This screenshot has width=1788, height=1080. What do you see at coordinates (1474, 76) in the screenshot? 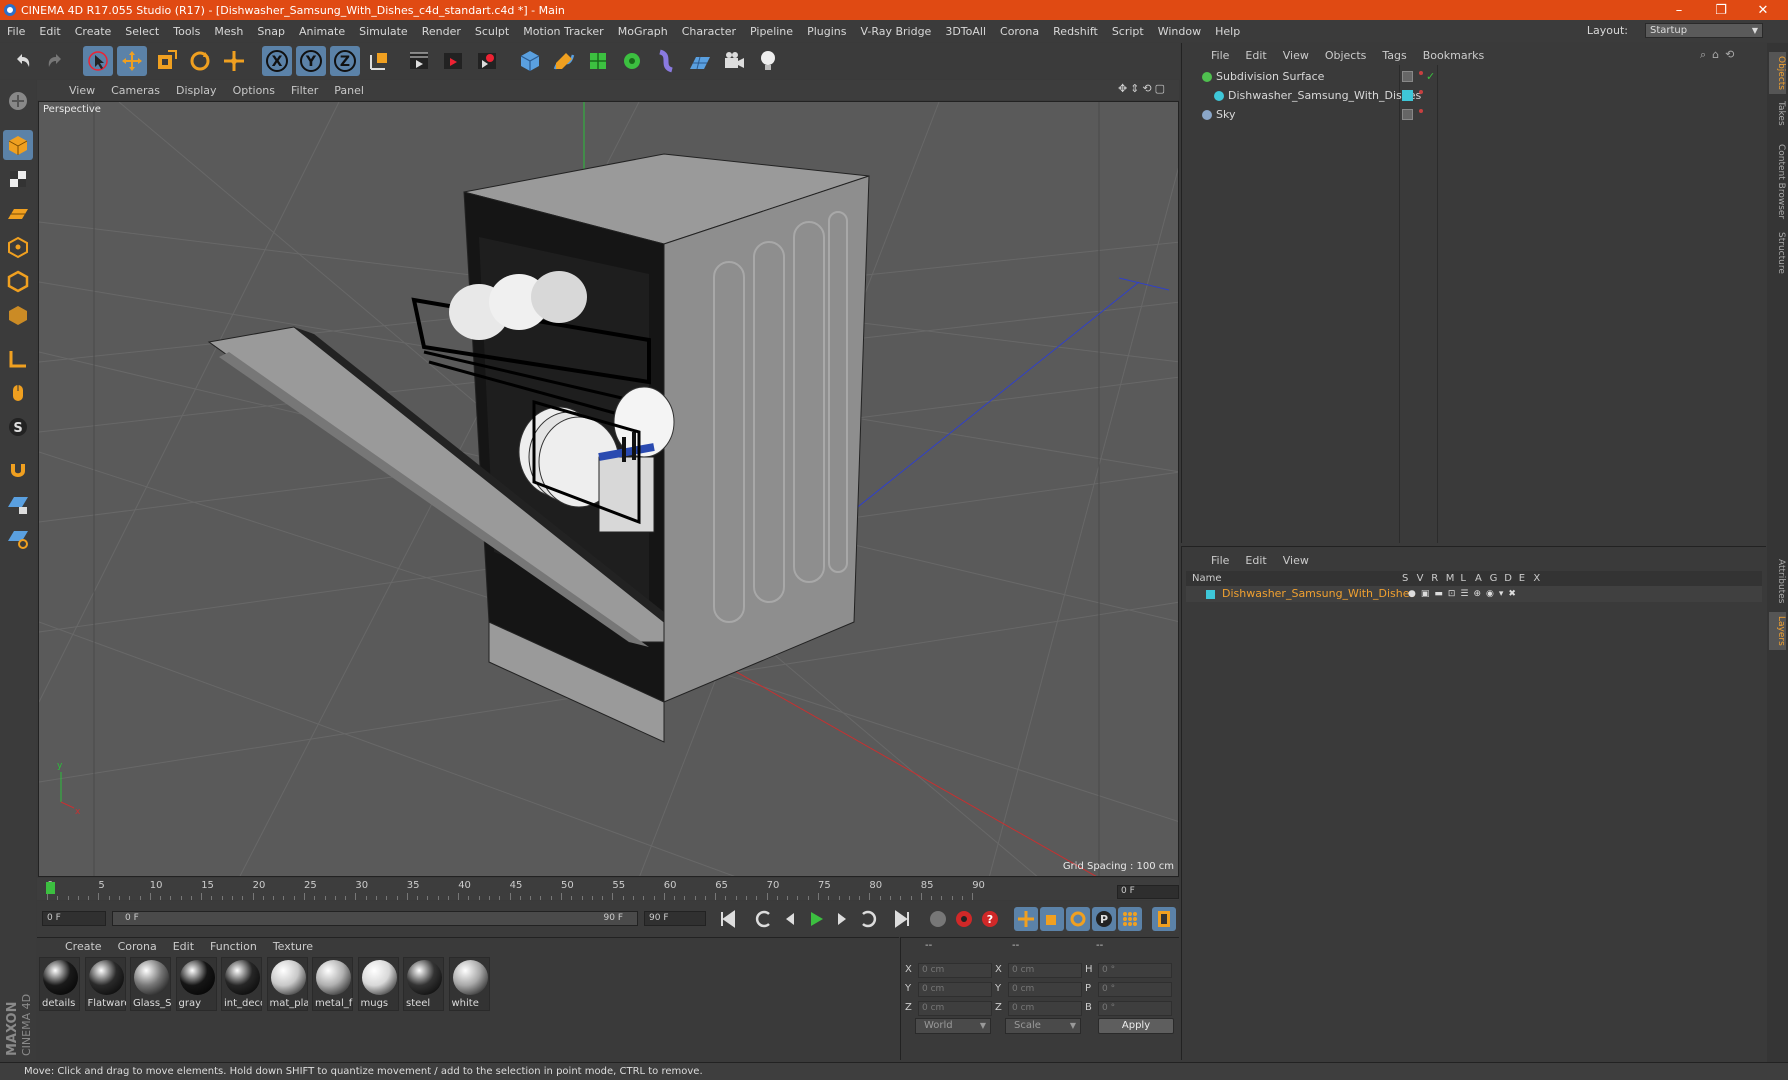
I see `object-row: Subdivision Surface ✓` at bounding box center [1474, 76].